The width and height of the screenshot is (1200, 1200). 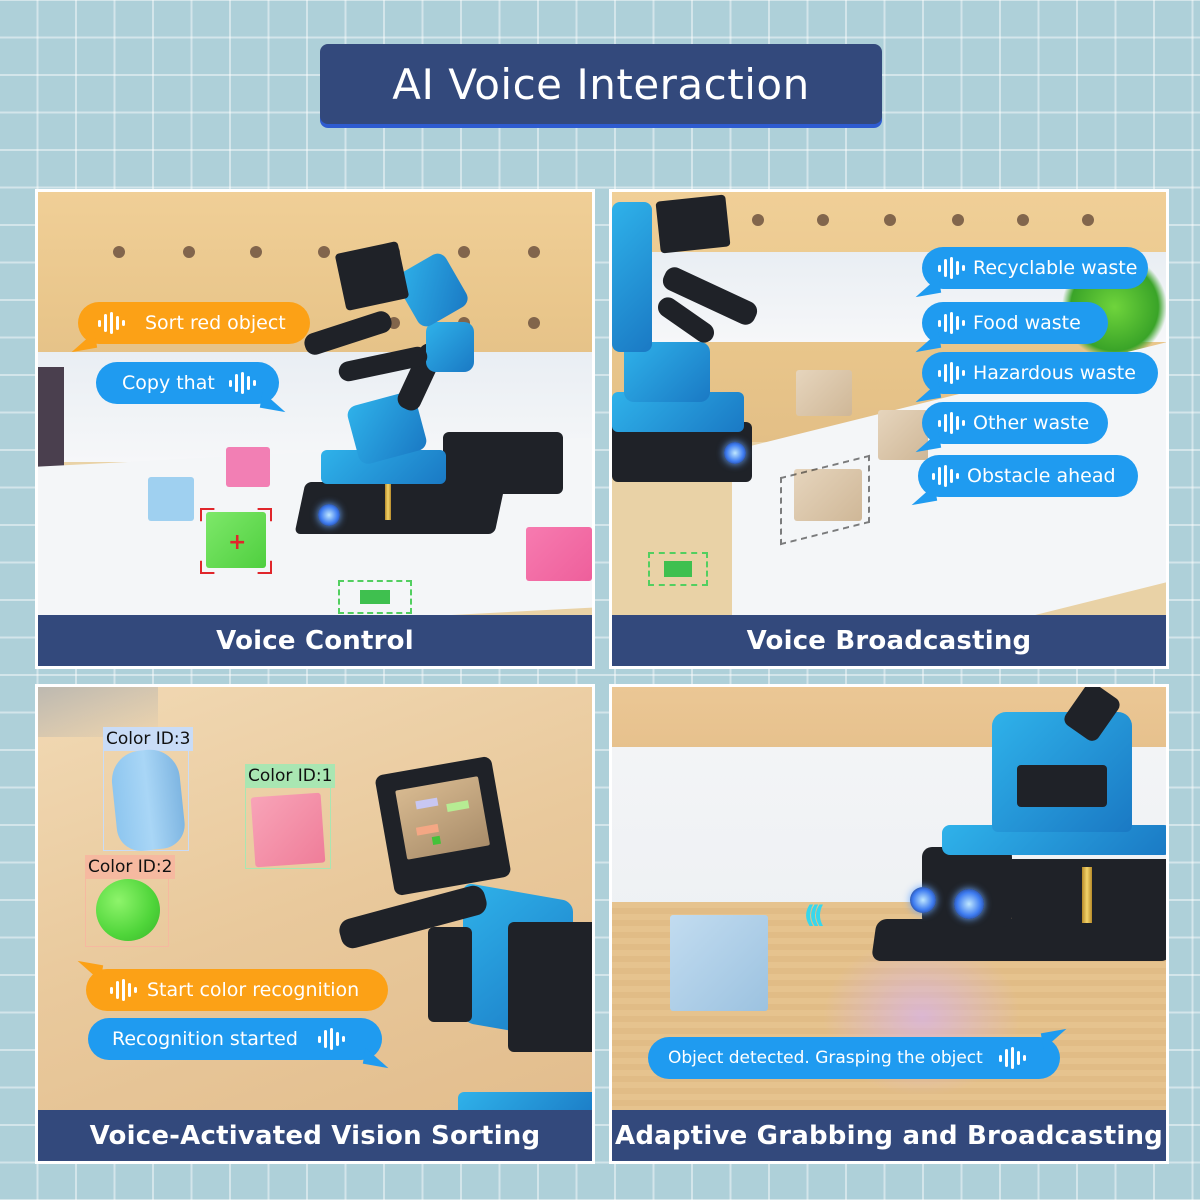 I want to click on panel-caption: Voice Broadcasting, so click(x=889, y=640).